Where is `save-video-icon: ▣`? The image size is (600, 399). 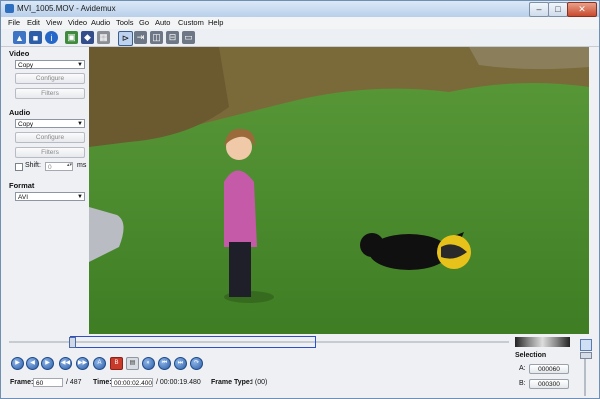 save-video-icon: ▣ is located at coordinates (71, 37).